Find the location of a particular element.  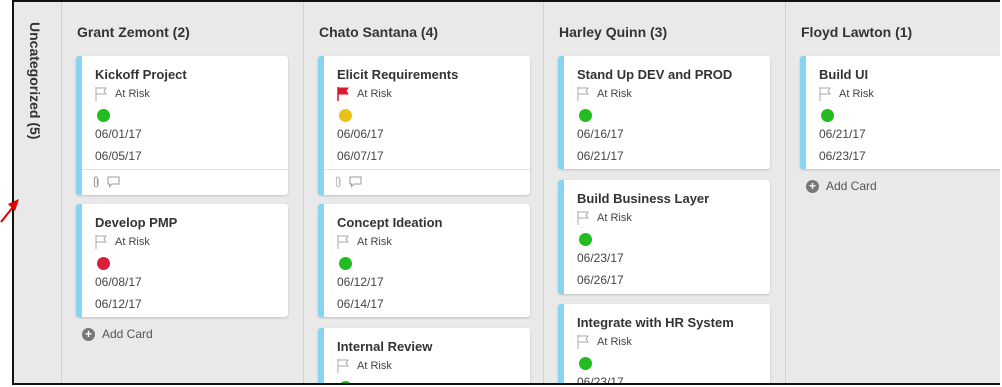

column-title: Harley Quinn (3) is located at coordinates (613, 32).